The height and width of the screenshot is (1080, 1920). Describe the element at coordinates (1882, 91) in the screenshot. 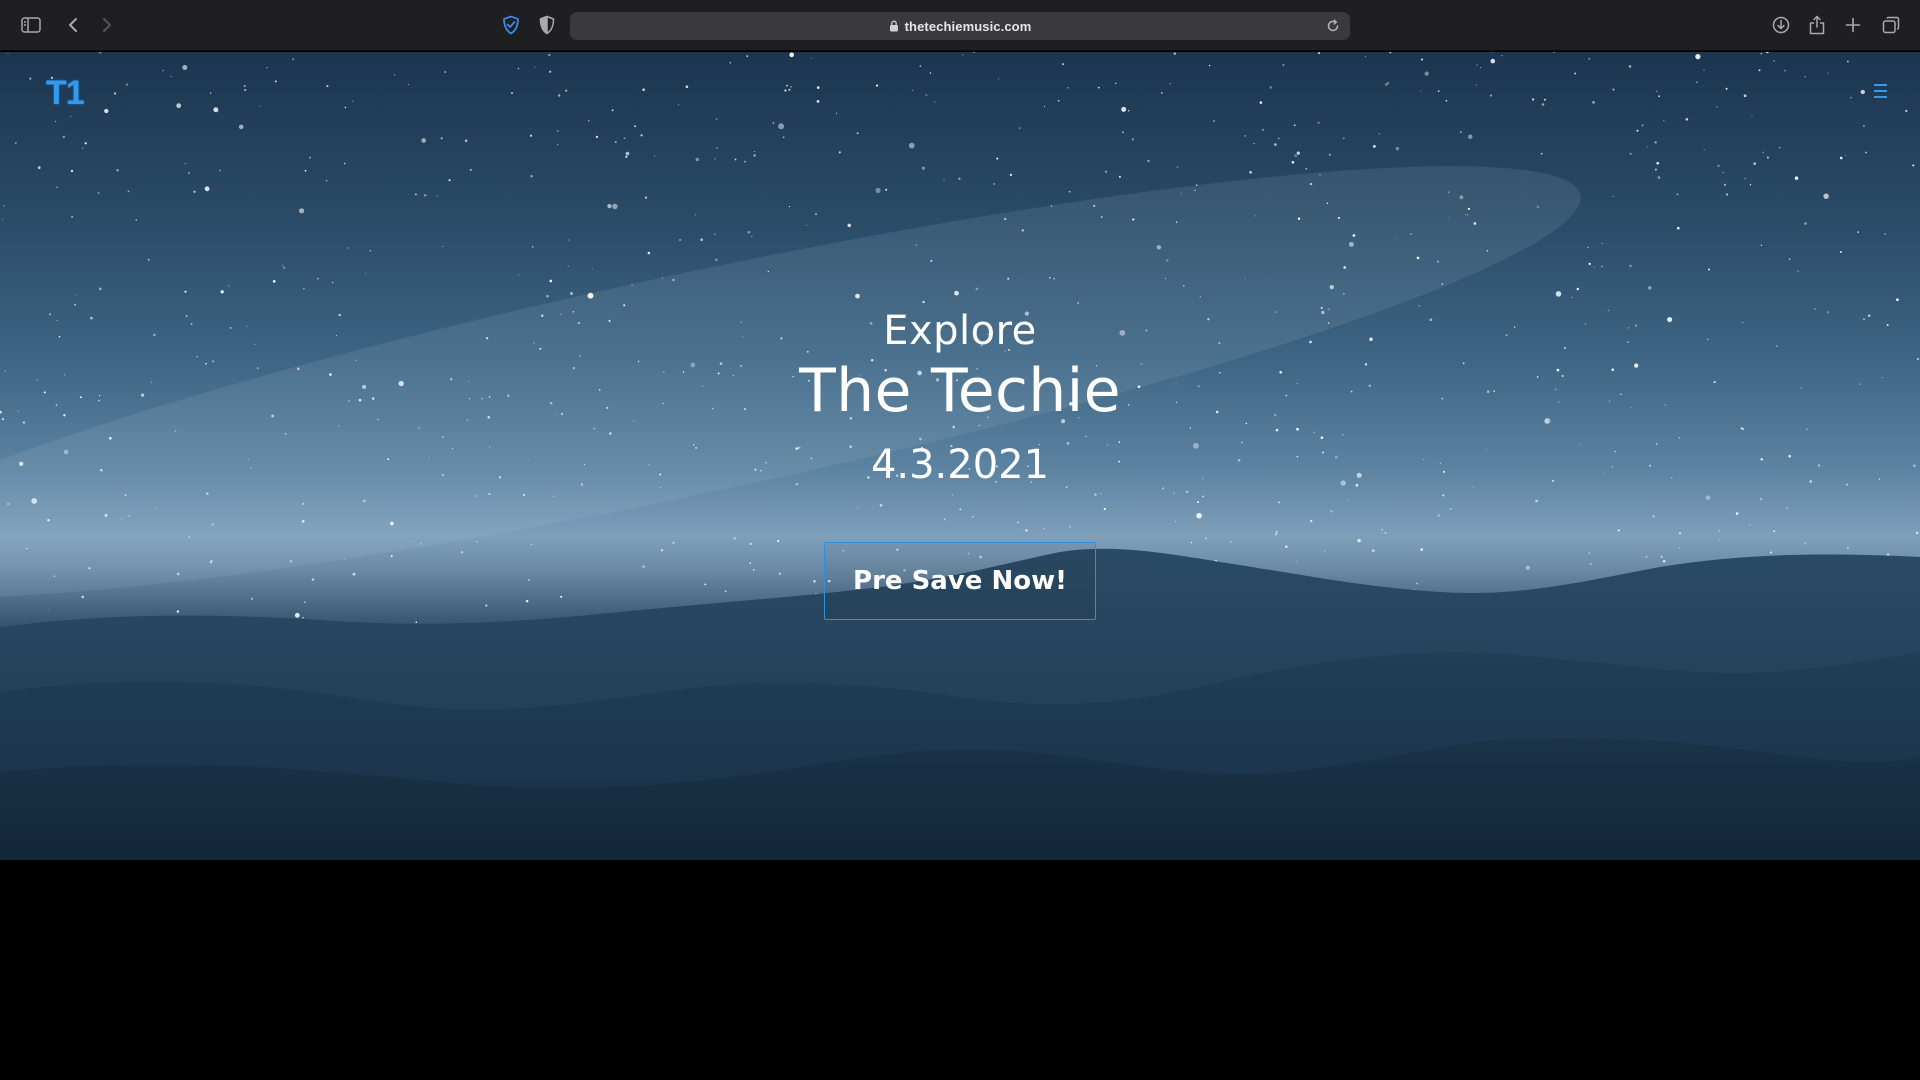

I see `hamburger-icon` at that location.